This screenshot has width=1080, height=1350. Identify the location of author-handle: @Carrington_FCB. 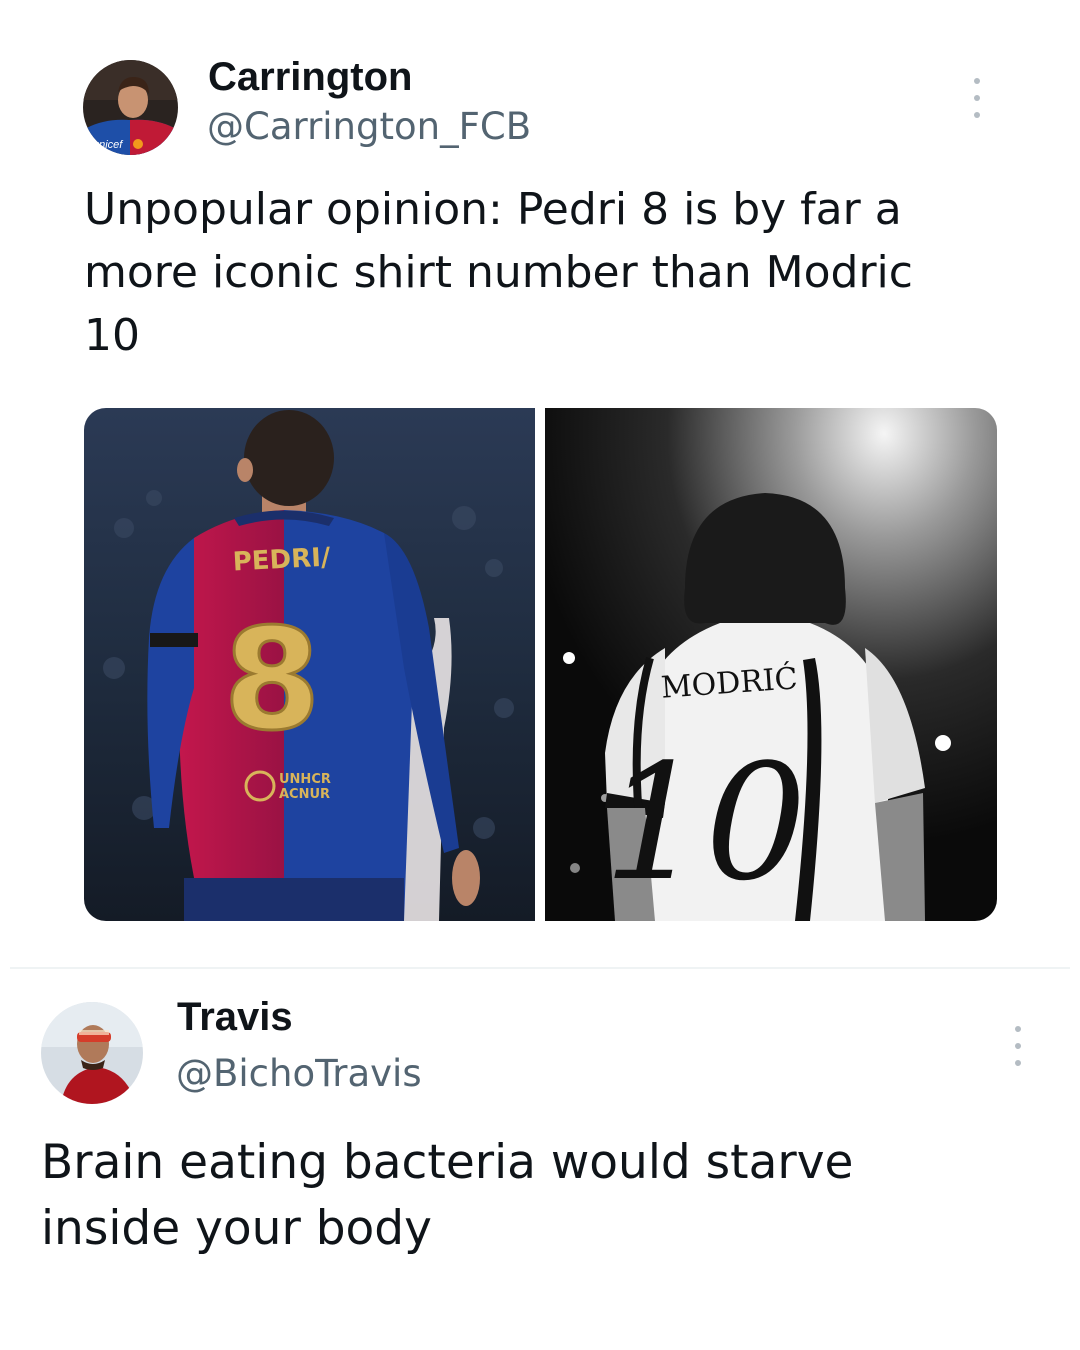
(369, 126).